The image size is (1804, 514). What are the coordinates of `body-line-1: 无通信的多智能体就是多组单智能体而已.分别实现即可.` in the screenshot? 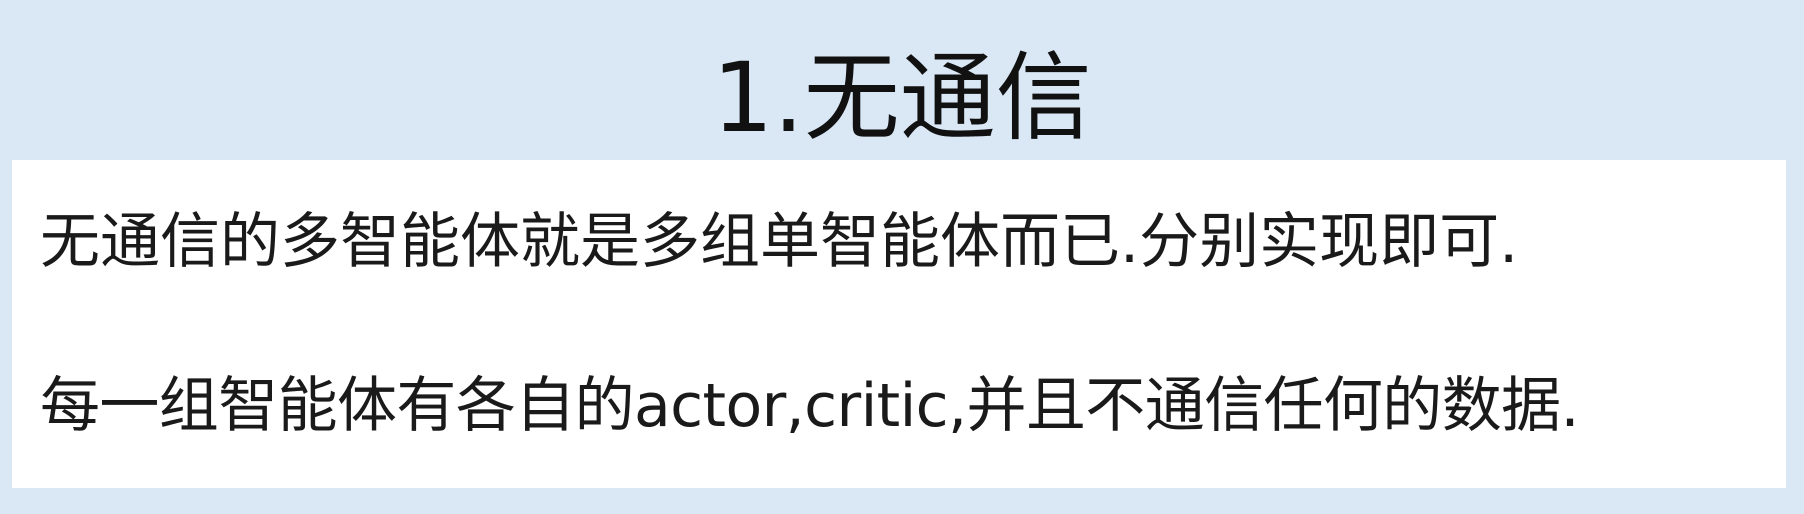 It's located at (779, 242).